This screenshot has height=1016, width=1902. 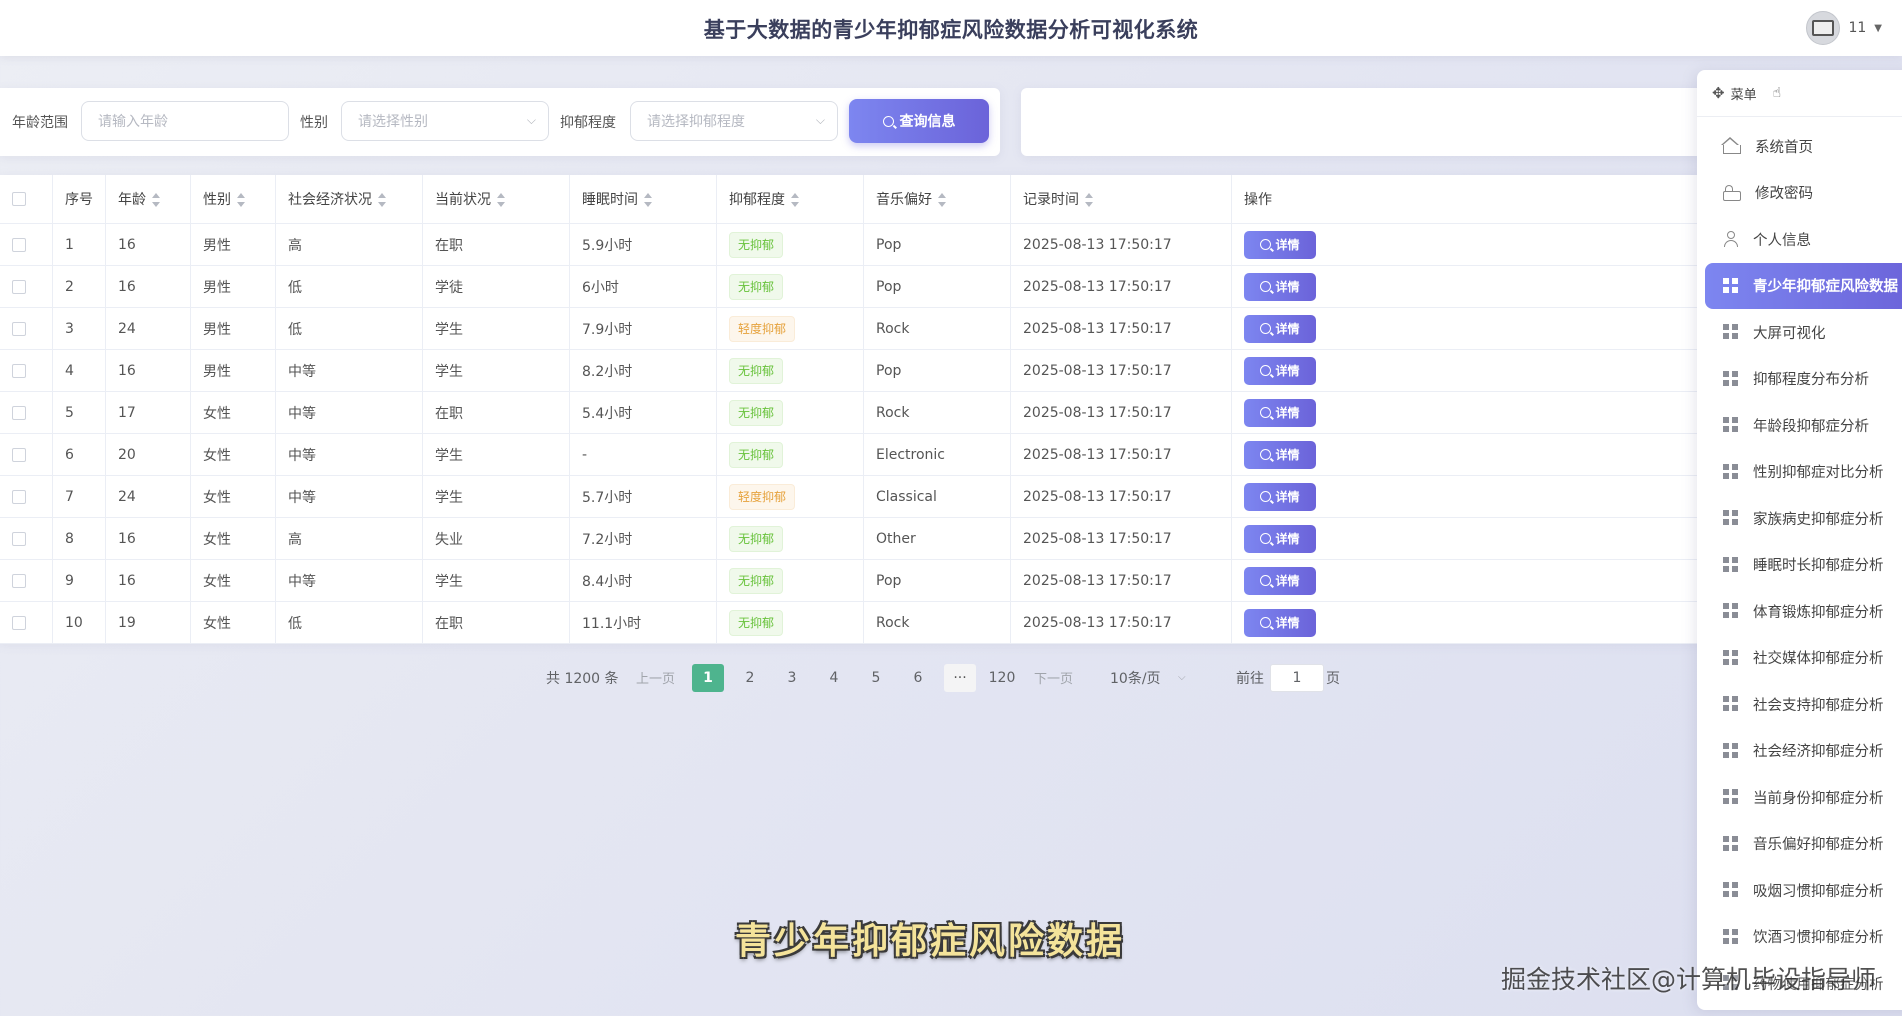 What do you see at coordinates (496, 199) in the screenshot?
I see `column-status: 当前状况` at bounding box center [496, 199].